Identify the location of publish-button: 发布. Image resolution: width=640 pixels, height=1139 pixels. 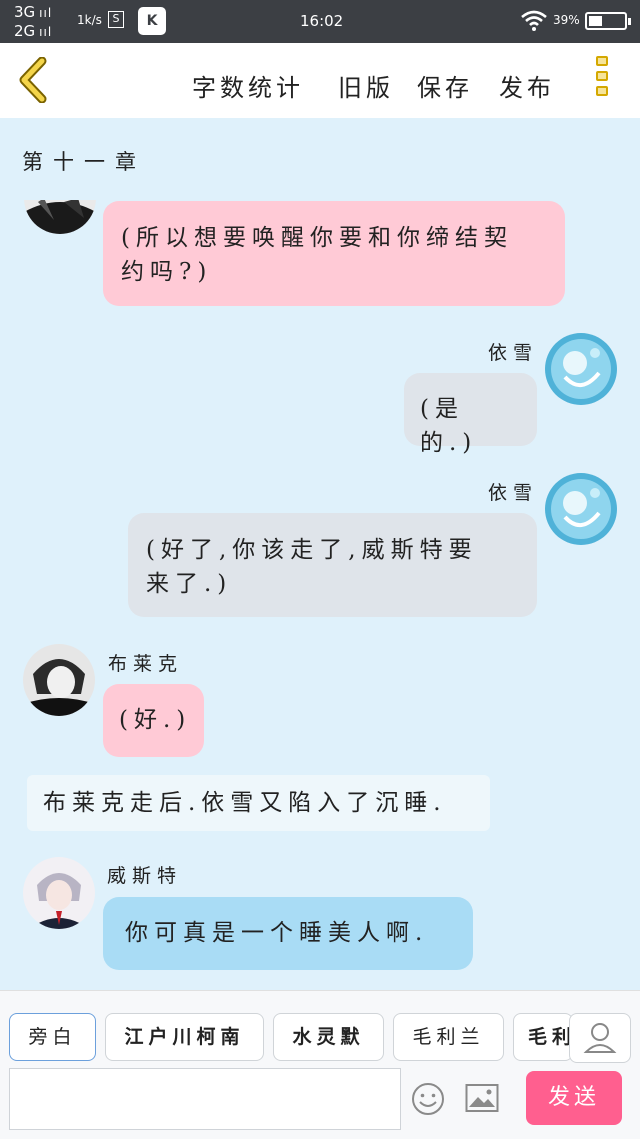
(527, 85).